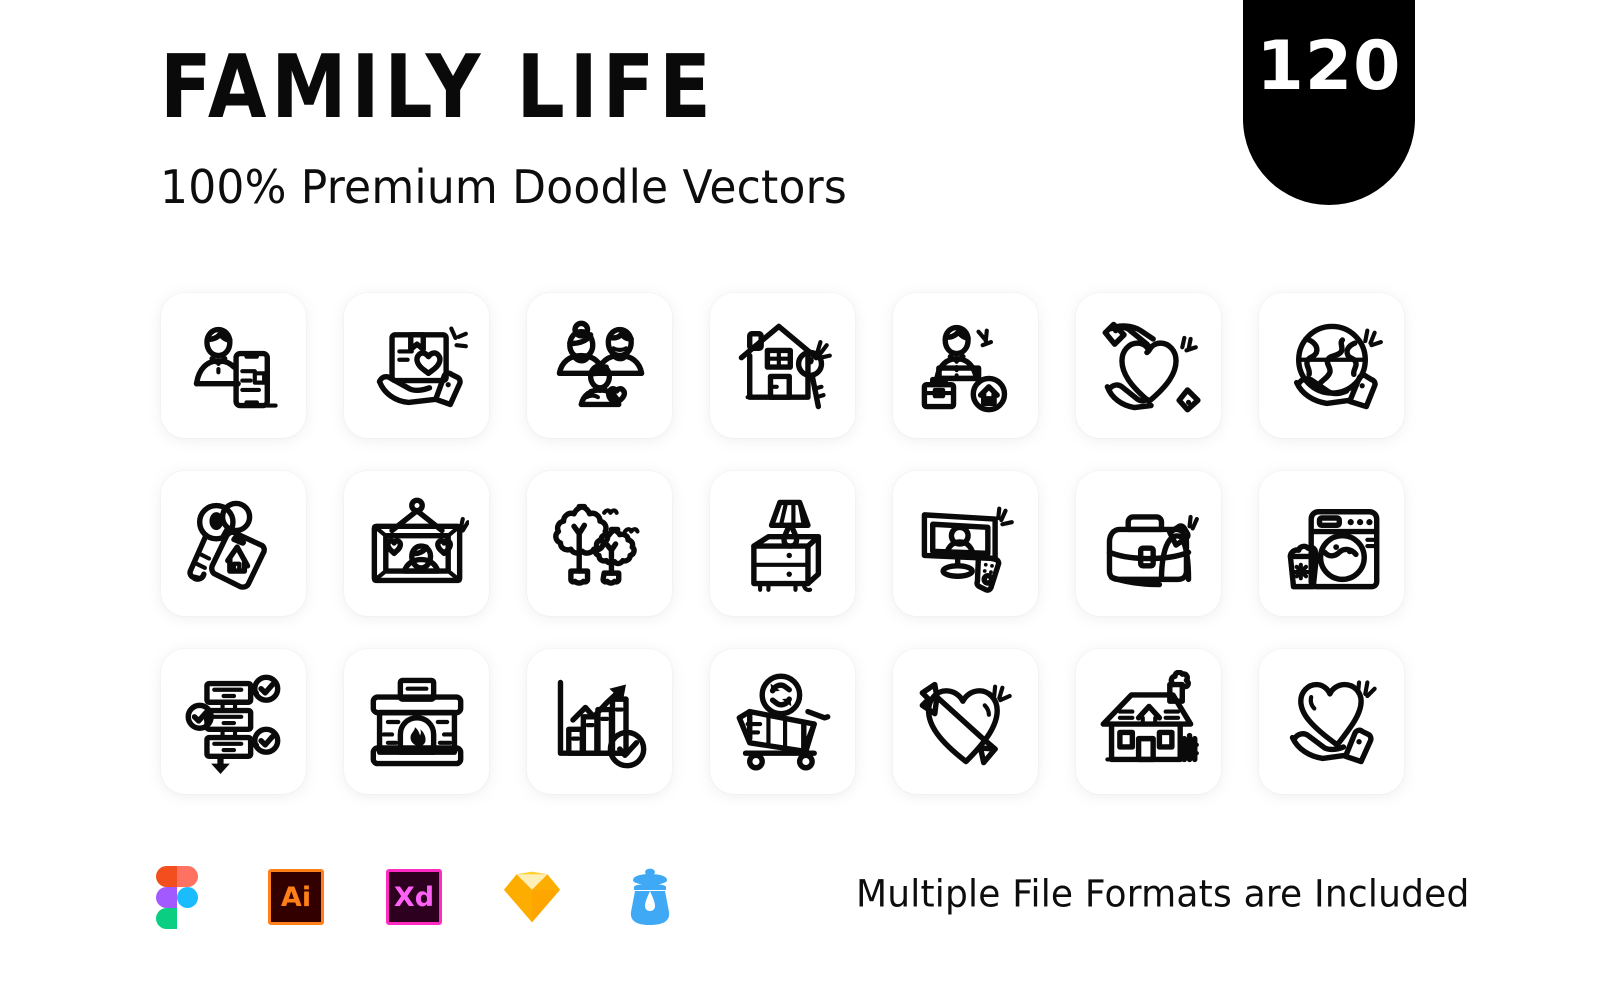  I want to click on figma-shape-bottom-left, so click(166, 918).